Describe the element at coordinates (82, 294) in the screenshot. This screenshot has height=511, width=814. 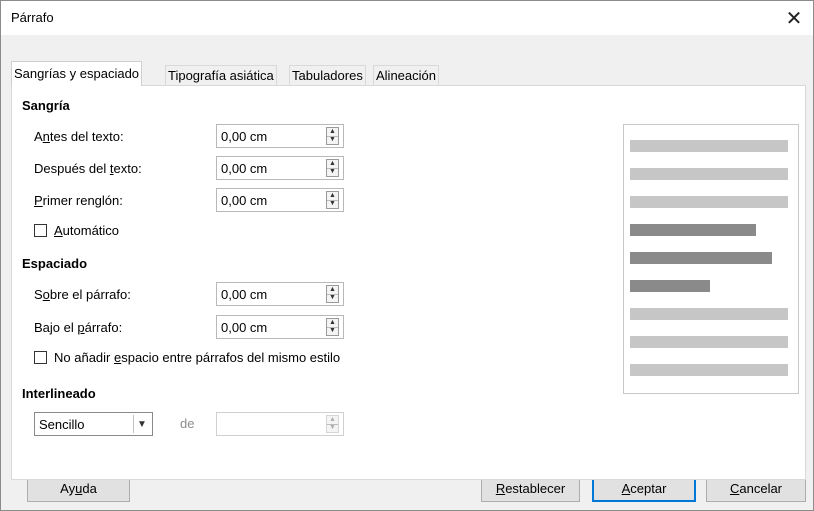
I see `above-paragraph-label: Sobre el párrafo:` at that location.